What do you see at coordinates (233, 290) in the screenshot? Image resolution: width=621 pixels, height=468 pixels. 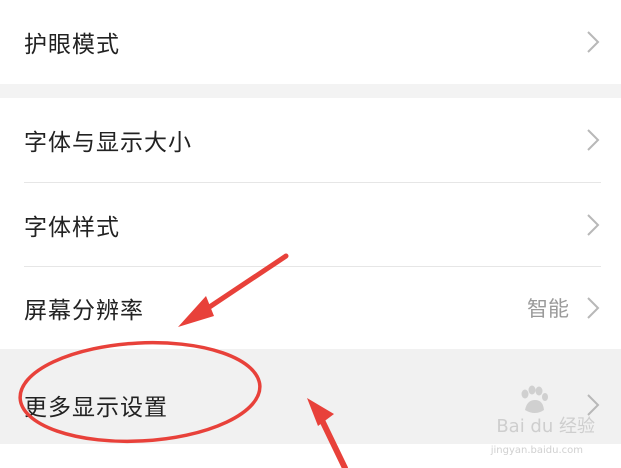 I see `annotation-arrow-upper` at bounding box center [233, 290].